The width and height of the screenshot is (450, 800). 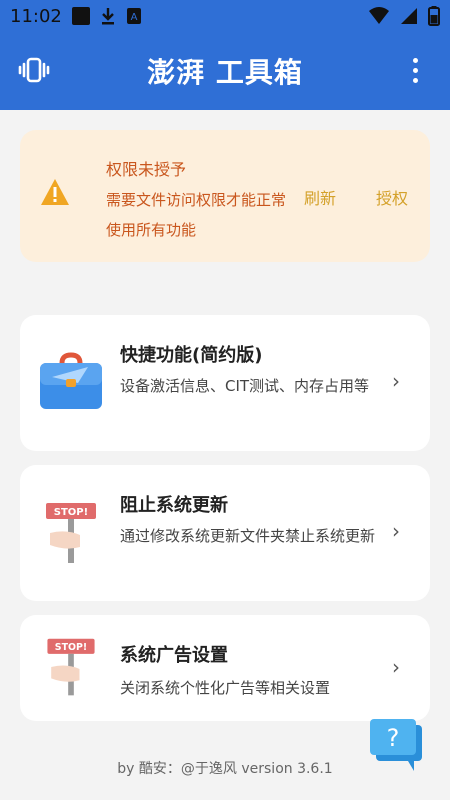 What do you see at coordinates (225, 16) in the screenshot?
I see `status-bar: 11:02 A` at bounding box center [225, 16].